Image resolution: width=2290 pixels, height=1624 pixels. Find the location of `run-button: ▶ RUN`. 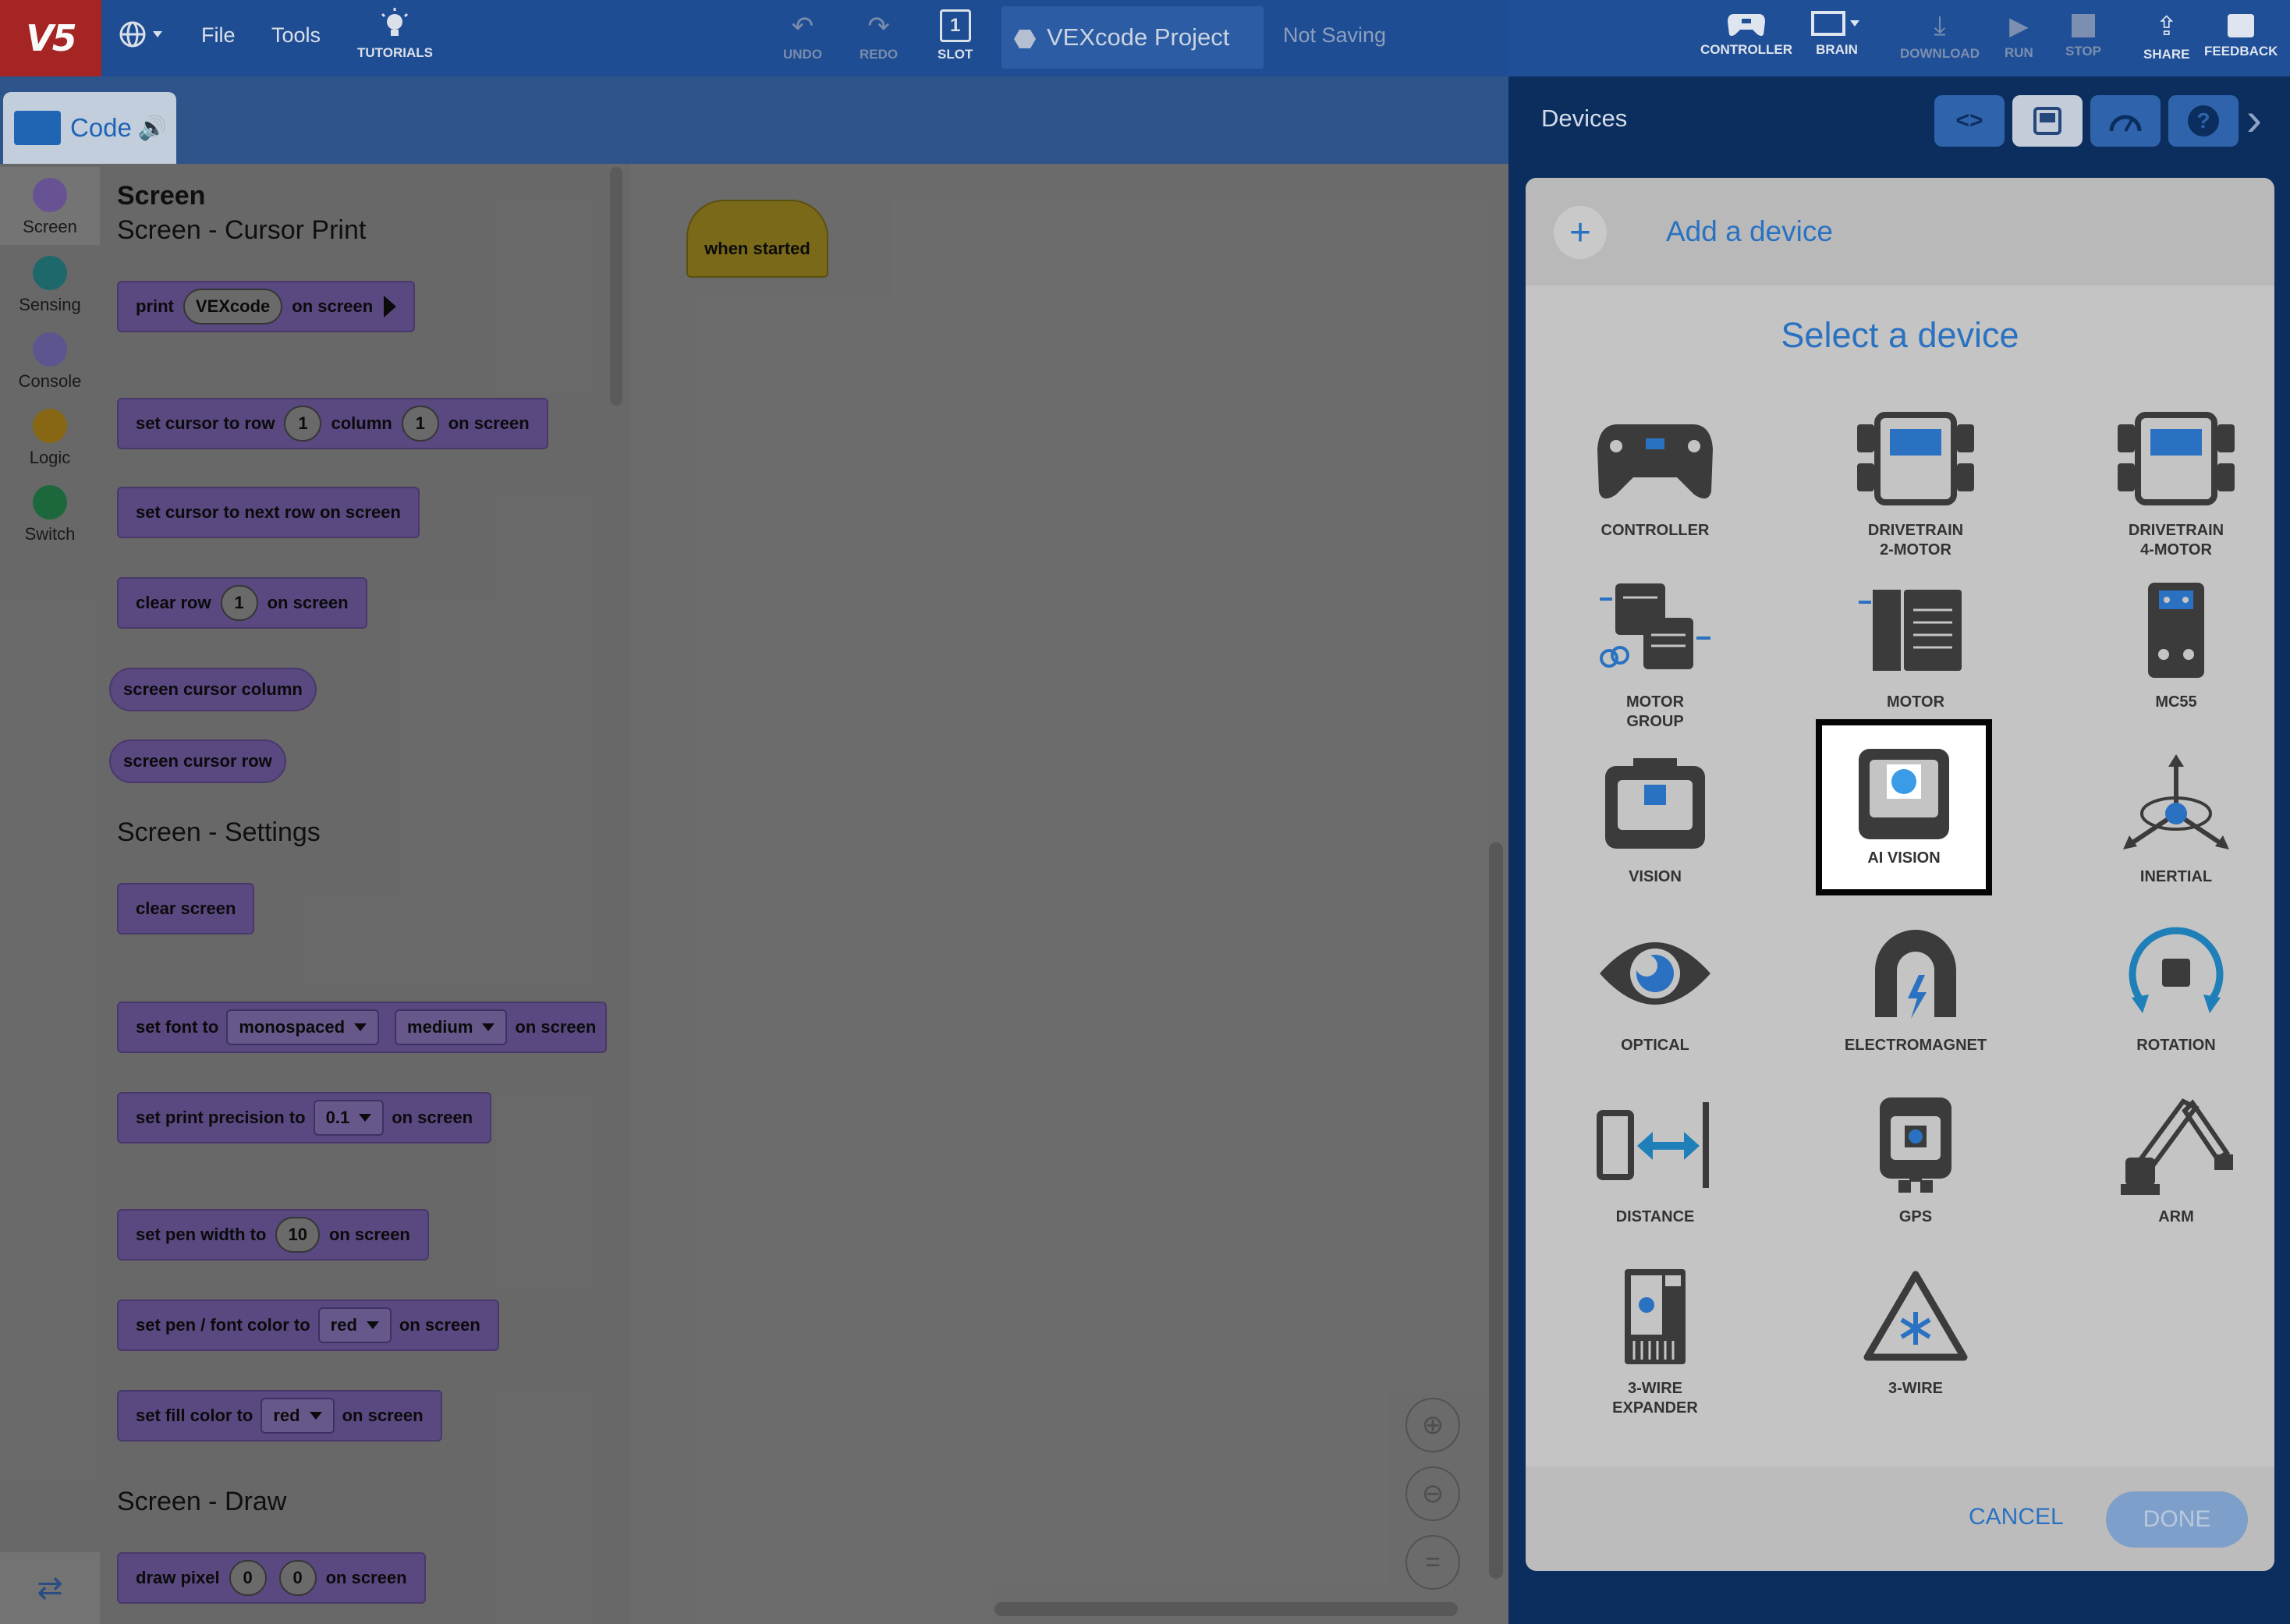

run-button: ▶ RUN is located at coordinates (2019, 36).